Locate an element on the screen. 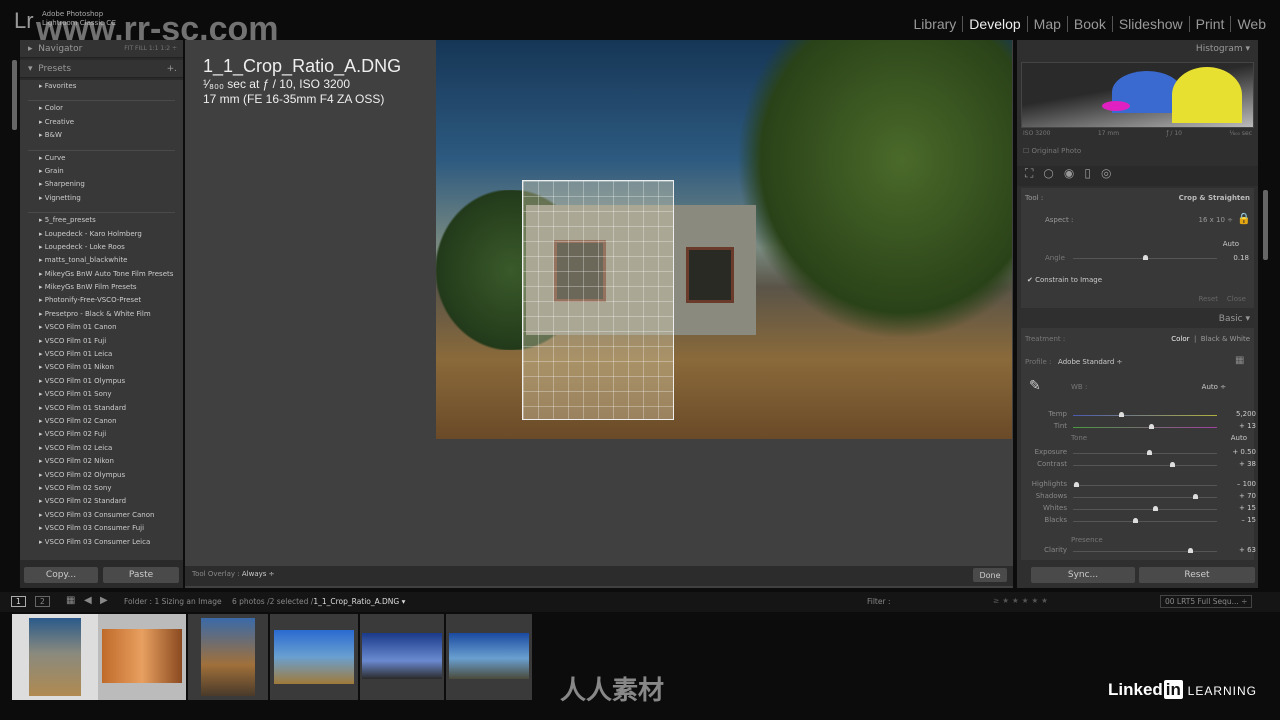  preset-folder: ▸ VSCO Film 02 Olympus is located at coordinates (101, 477).